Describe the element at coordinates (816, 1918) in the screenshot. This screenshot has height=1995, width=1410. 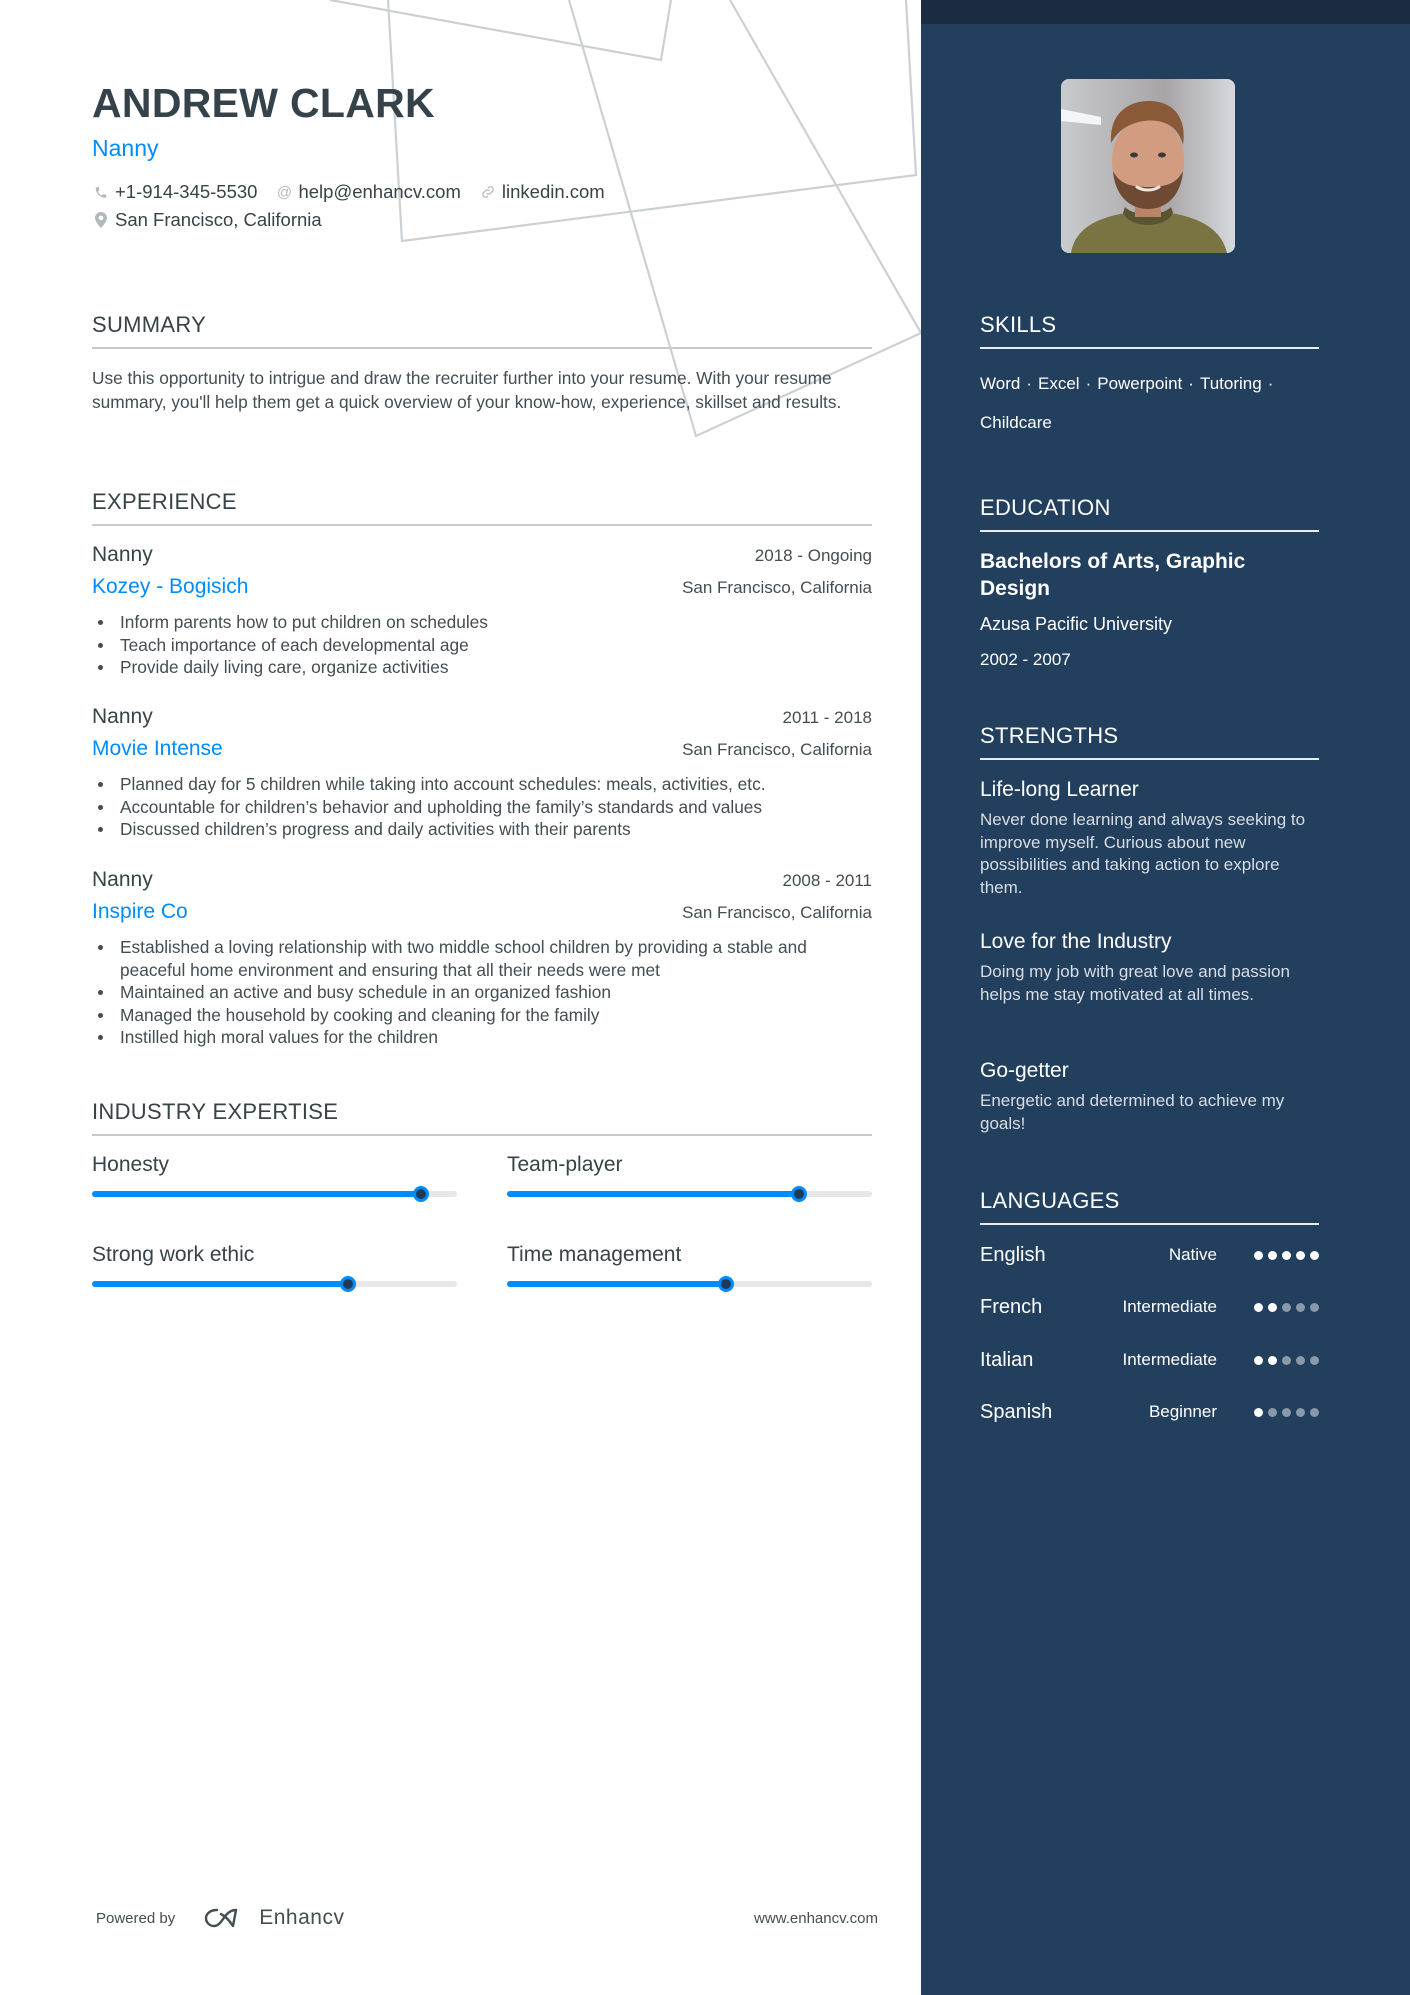
I see `website-link: www.enhancv.com` at that location.